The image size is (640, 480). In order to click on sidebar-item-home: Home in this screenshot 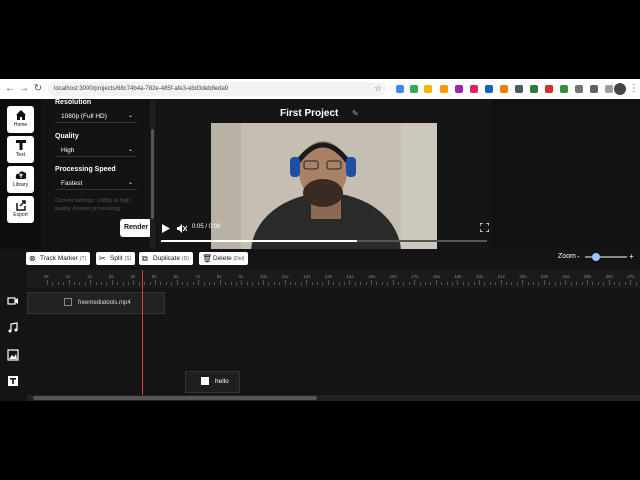, I will do `click(20, 119)`.